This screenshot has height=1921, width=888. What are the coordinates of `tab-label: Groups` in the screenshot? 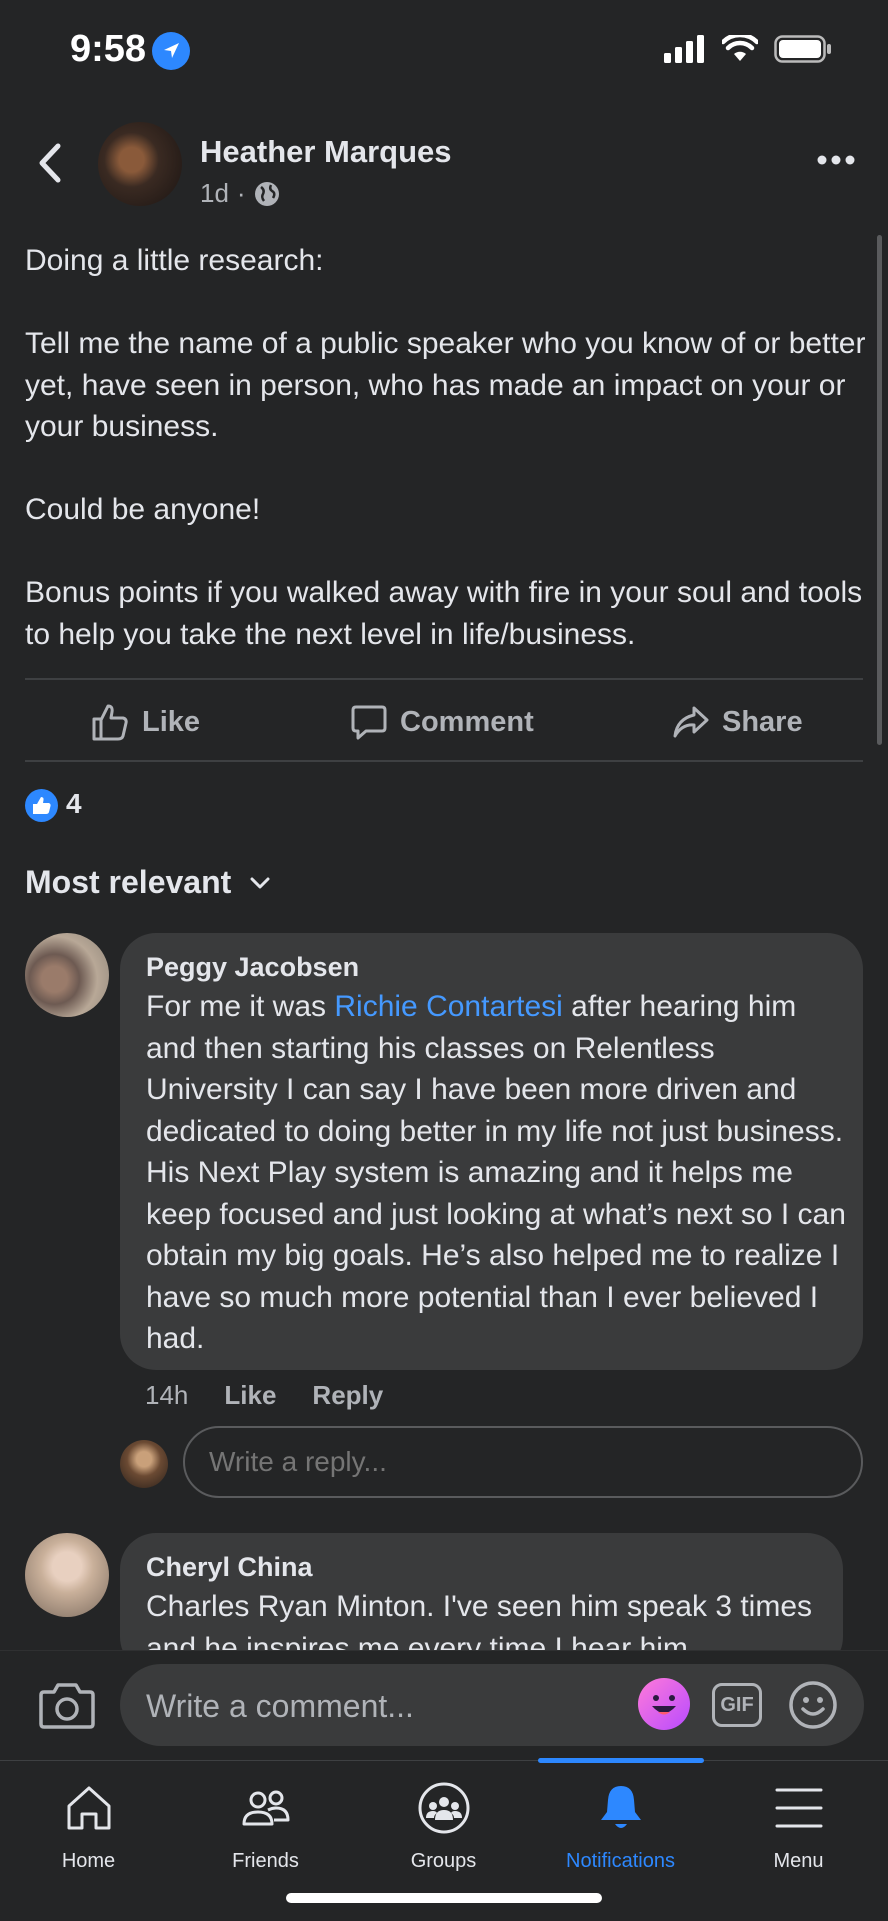 It's located at (443, 1861).